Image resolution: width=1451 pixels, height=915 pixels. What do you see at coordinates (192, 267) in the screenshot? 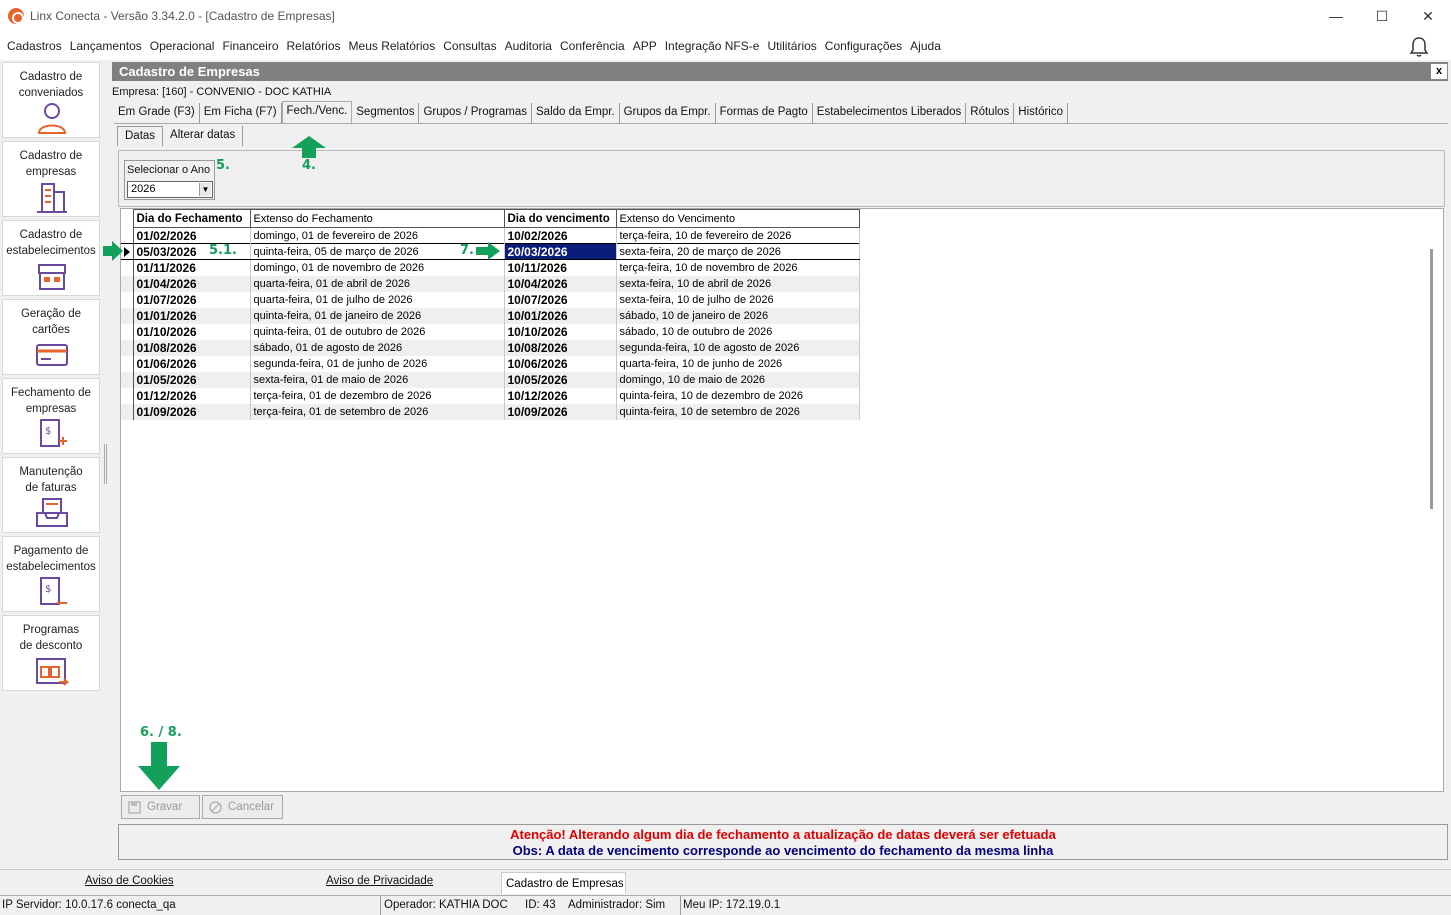
I see `cell-dia-fechamento: 01/11/2026` at bounding box center [192, 267].